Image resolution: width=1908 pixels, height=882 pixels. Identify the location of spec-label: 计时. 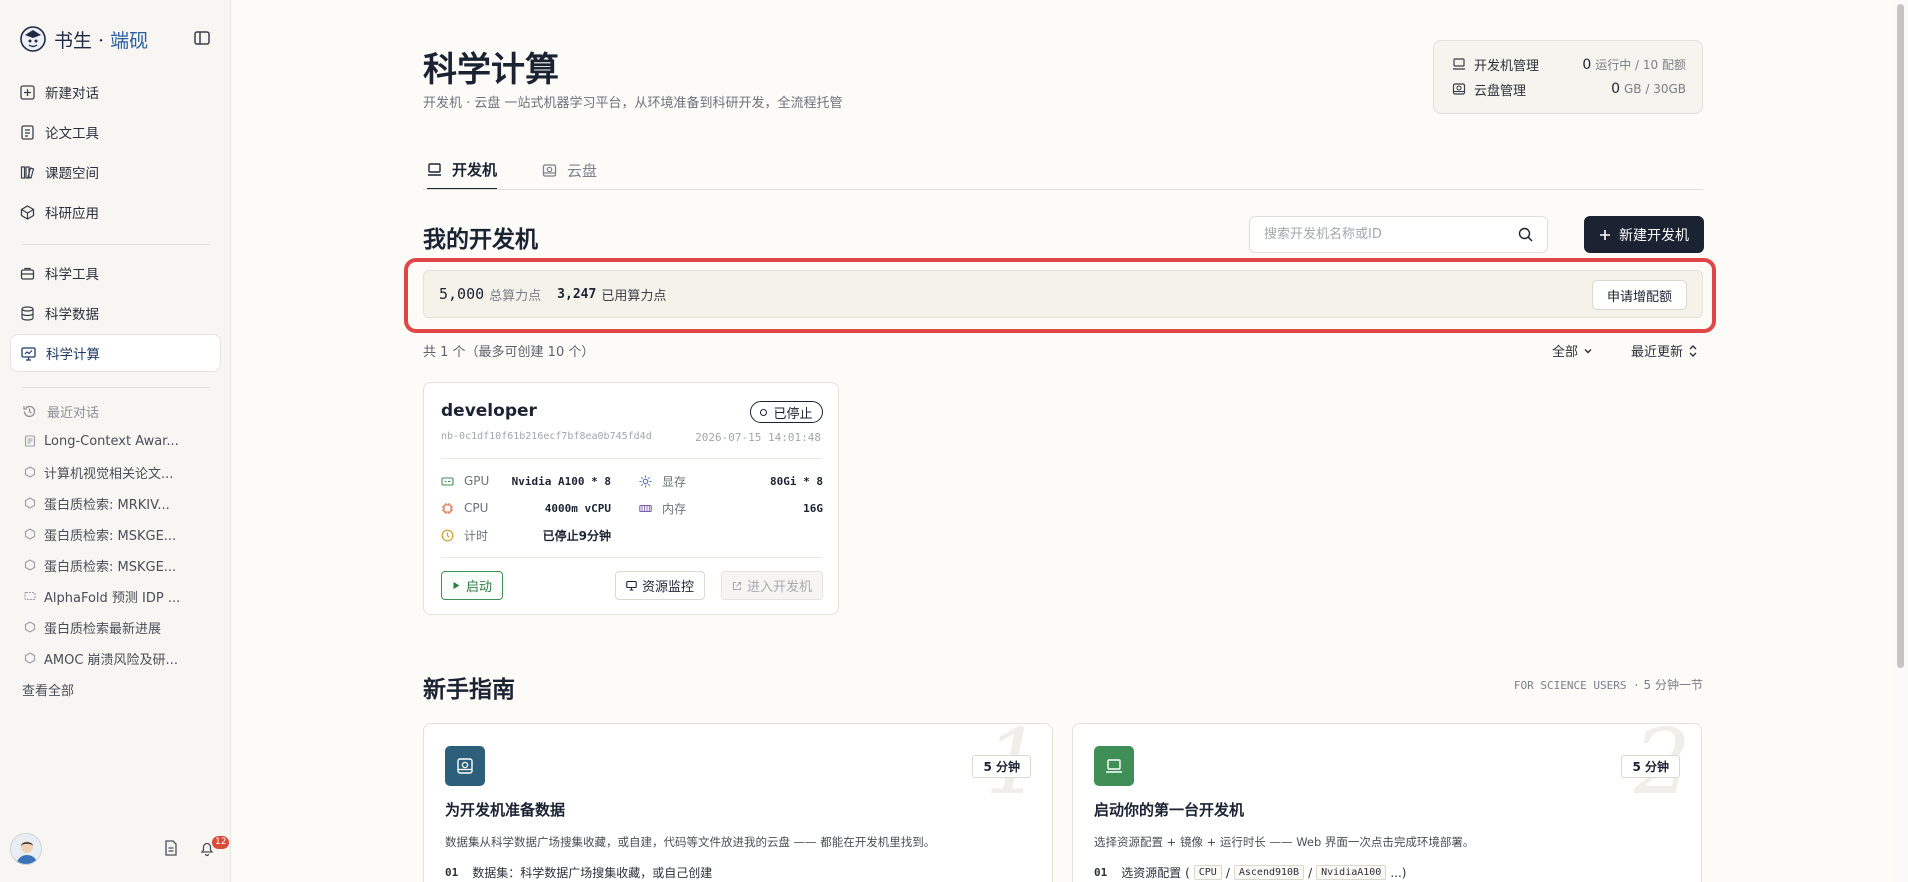
(476, 535).